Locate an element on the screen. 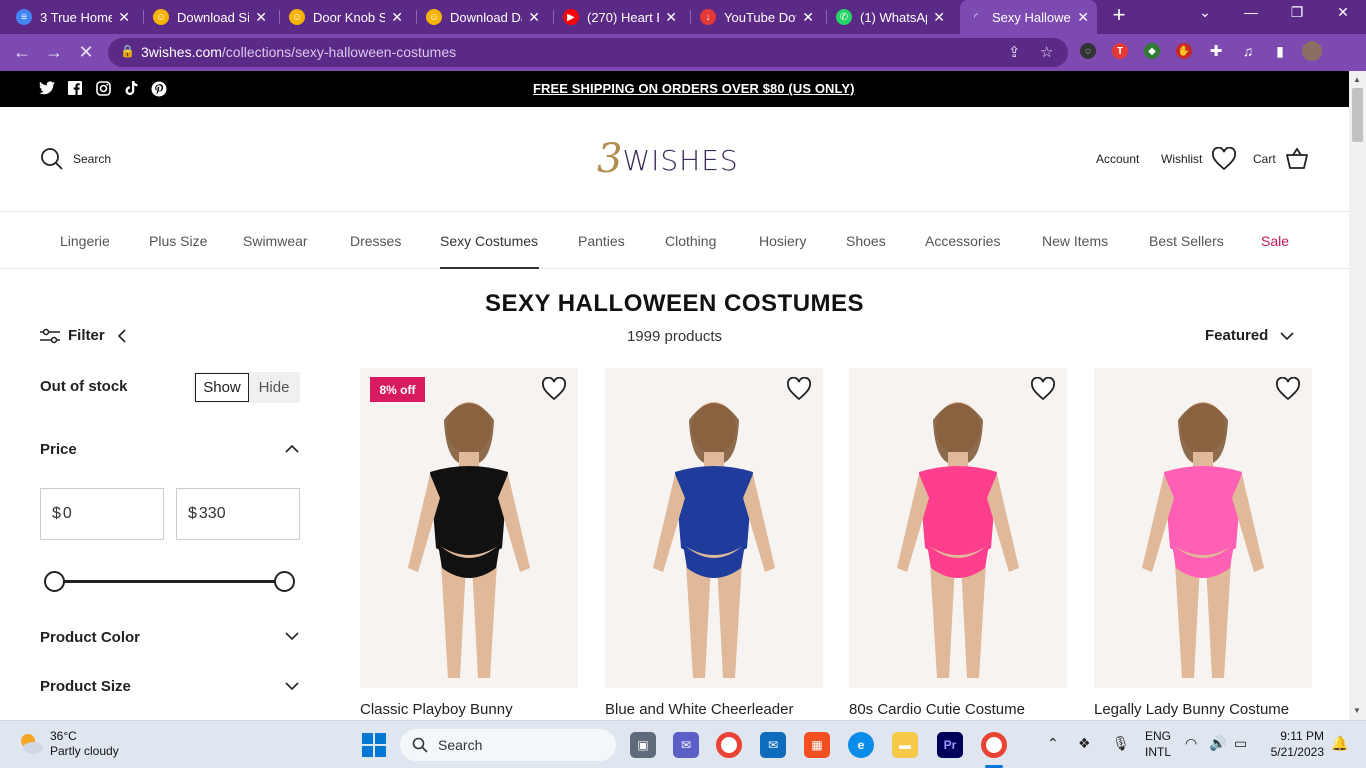 The height and width of the screenshot is (768, 1366). scroll-up-arrow-icon: ▲ is located at coordinates (1357, 79).